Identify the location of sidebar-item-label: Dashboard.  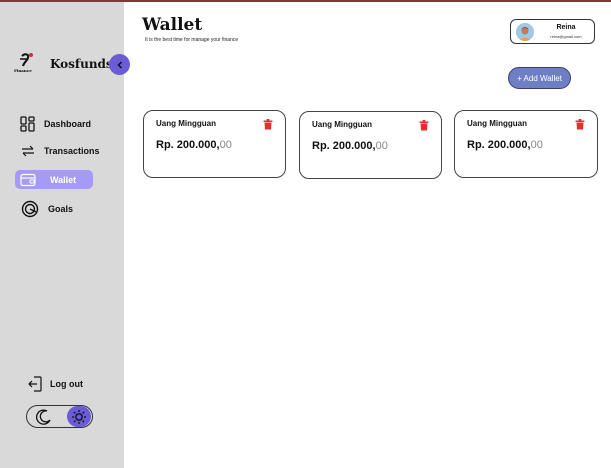
(68, 124).